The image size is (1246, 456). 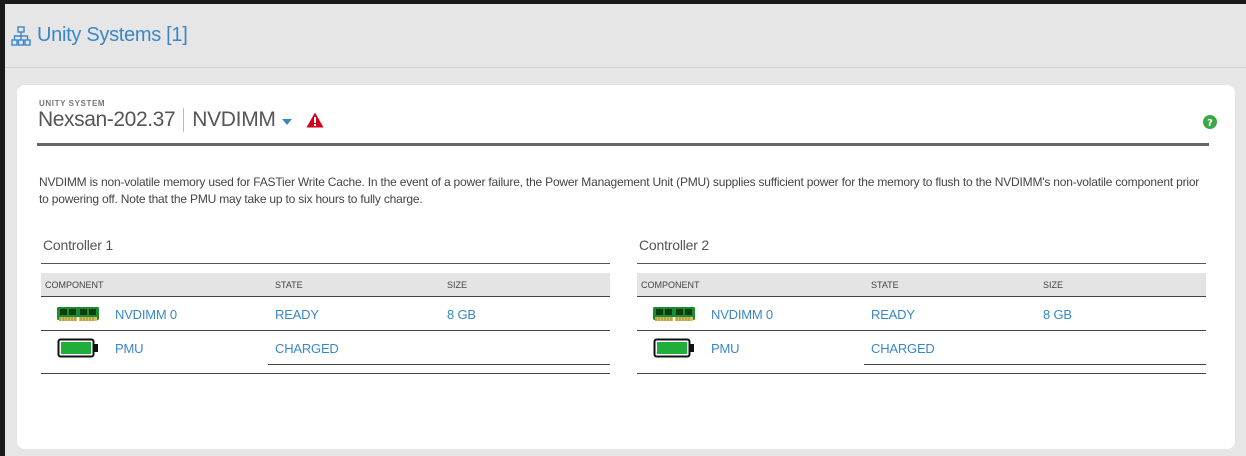 I want to click on controller-title: Controller 1, so click(x=78, y=245).